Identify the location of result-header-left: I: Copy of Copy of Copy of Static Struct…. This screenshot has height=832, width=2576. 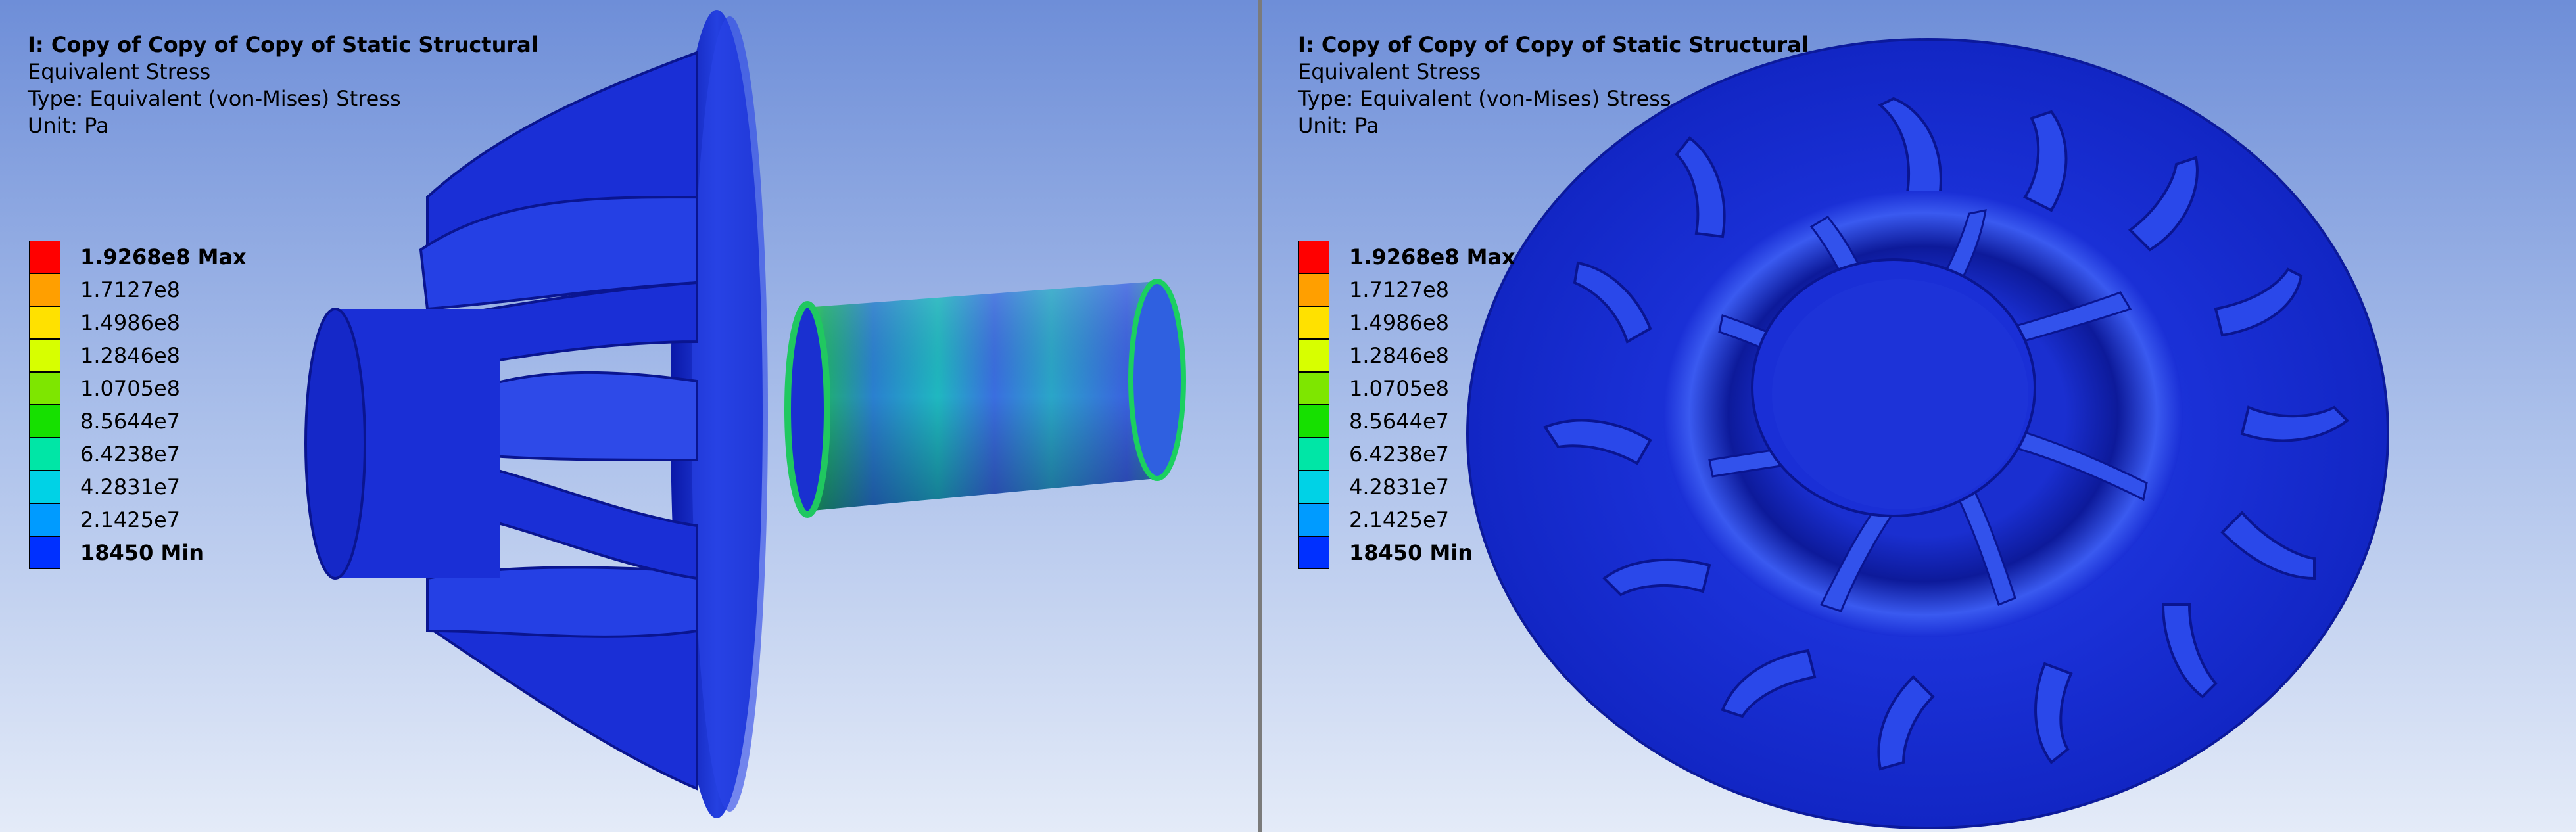
(283, 85).